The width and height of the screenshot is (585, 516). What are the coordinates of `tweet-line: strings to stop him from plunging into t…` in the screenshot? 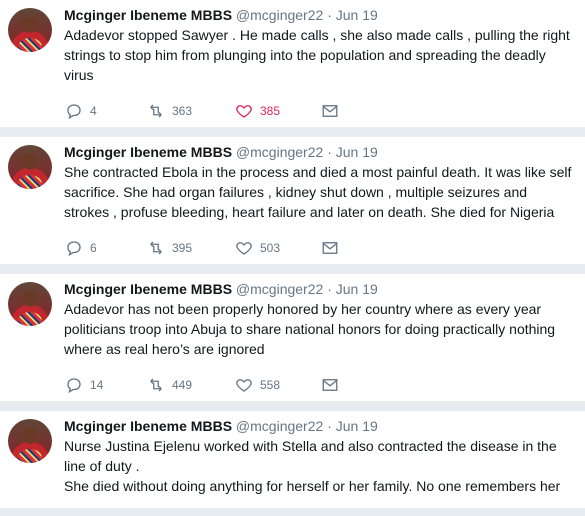 It's located at (305, 55).